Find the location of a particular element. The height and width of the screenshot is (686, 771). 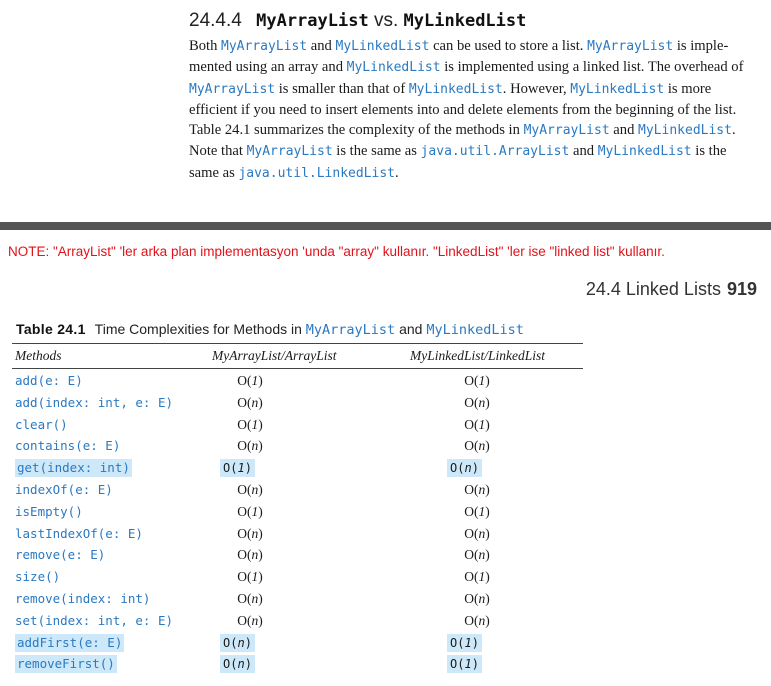

method-cell: removeFirst() is located at coordinates (66, 664).